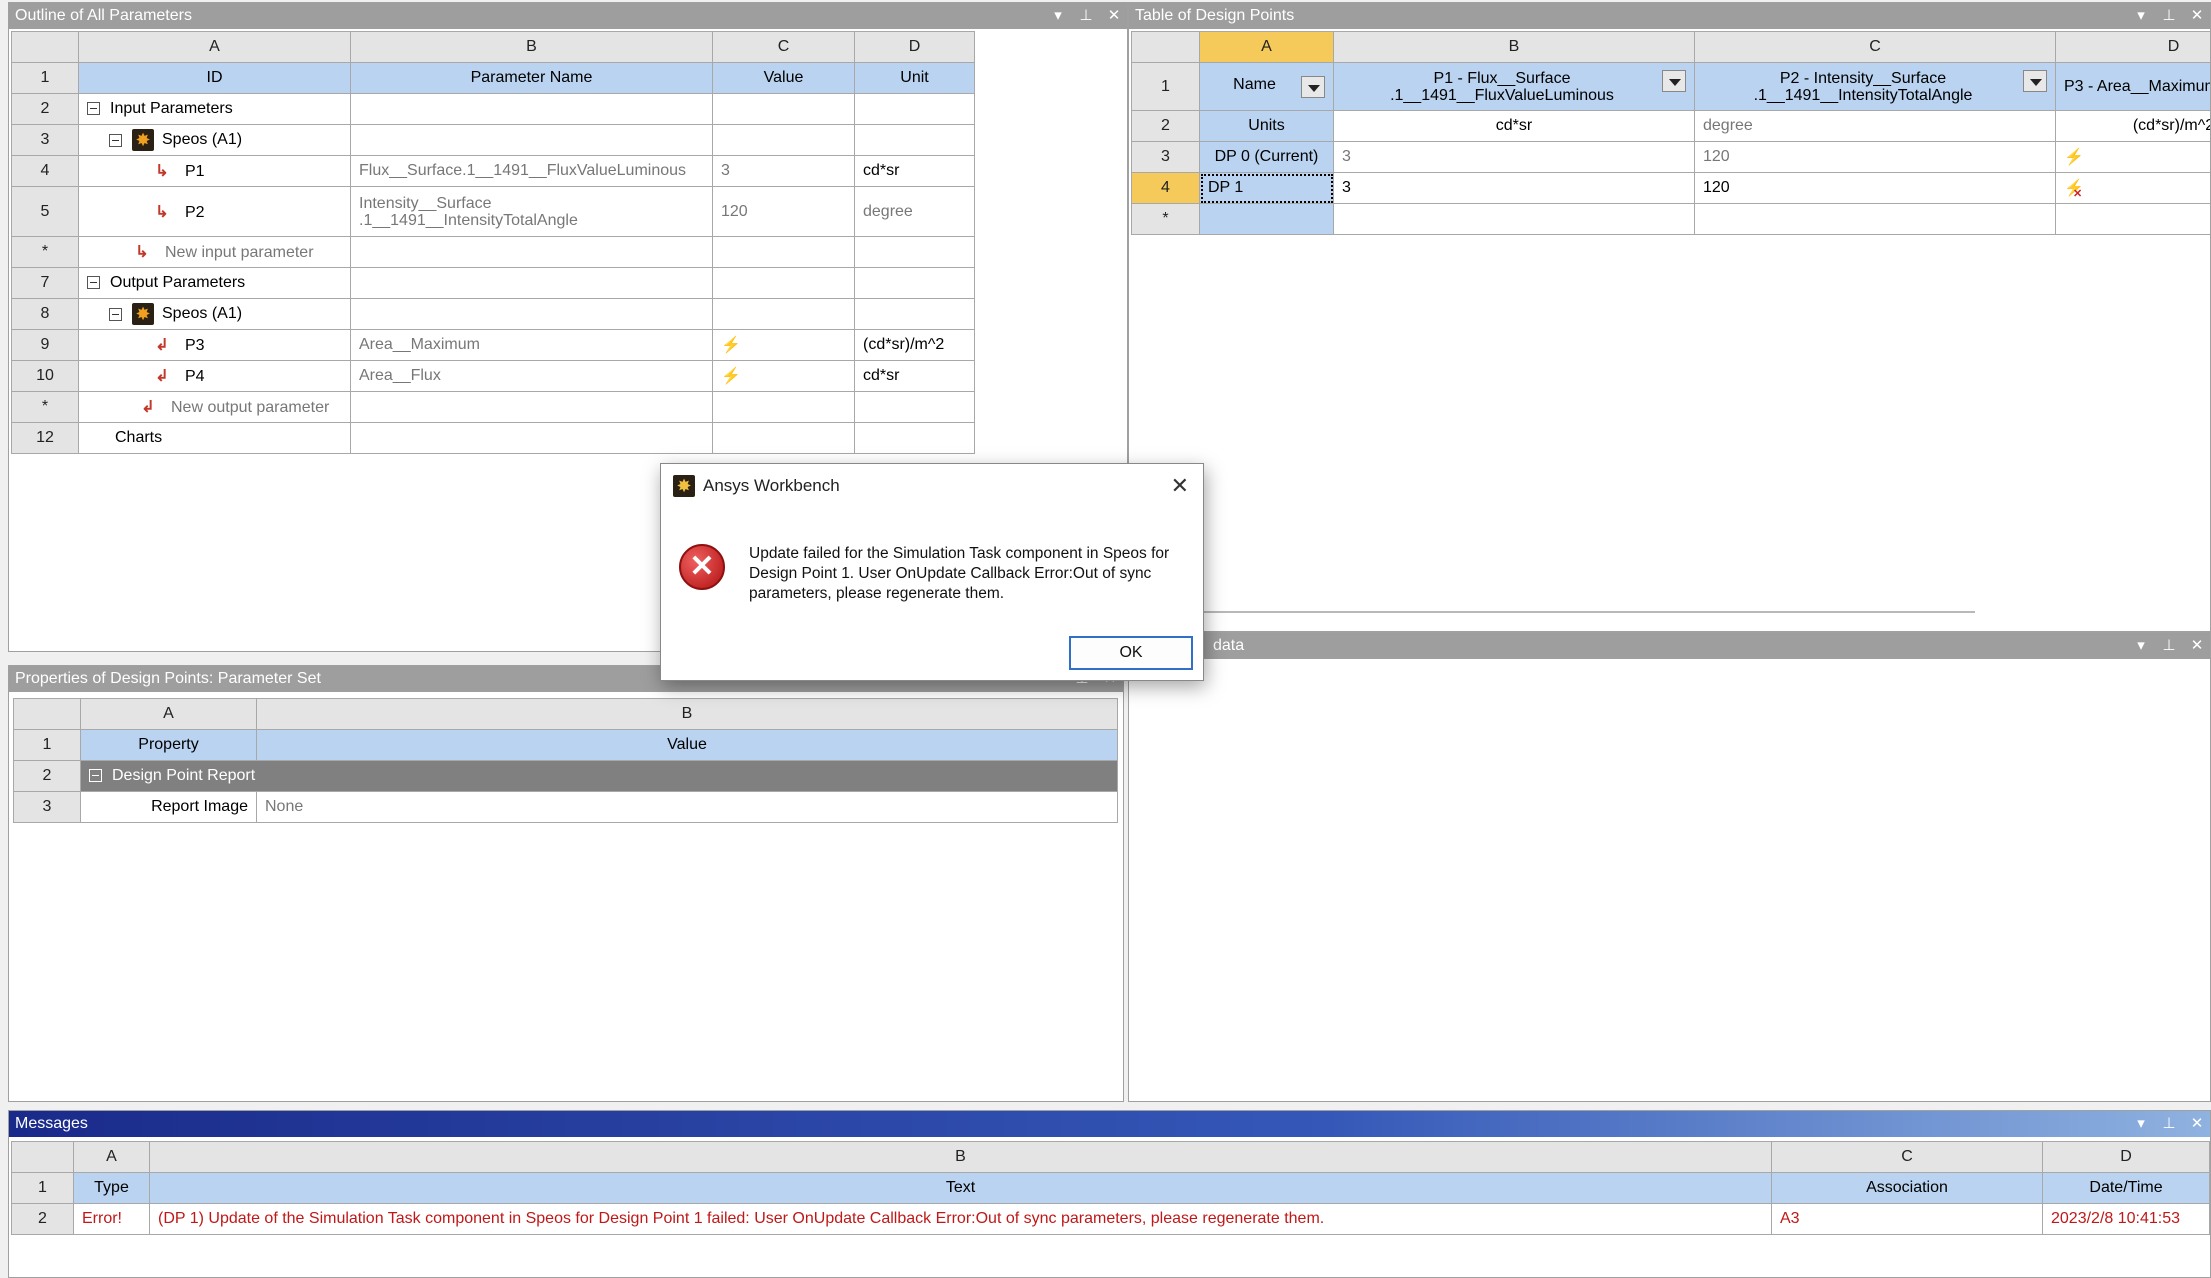 Image resolution: width=2211 pixels, height=1278 pixels. I want to click on table-row: 3 DP 0 (Current) 3 120 ⚡, so click(1670, 157).